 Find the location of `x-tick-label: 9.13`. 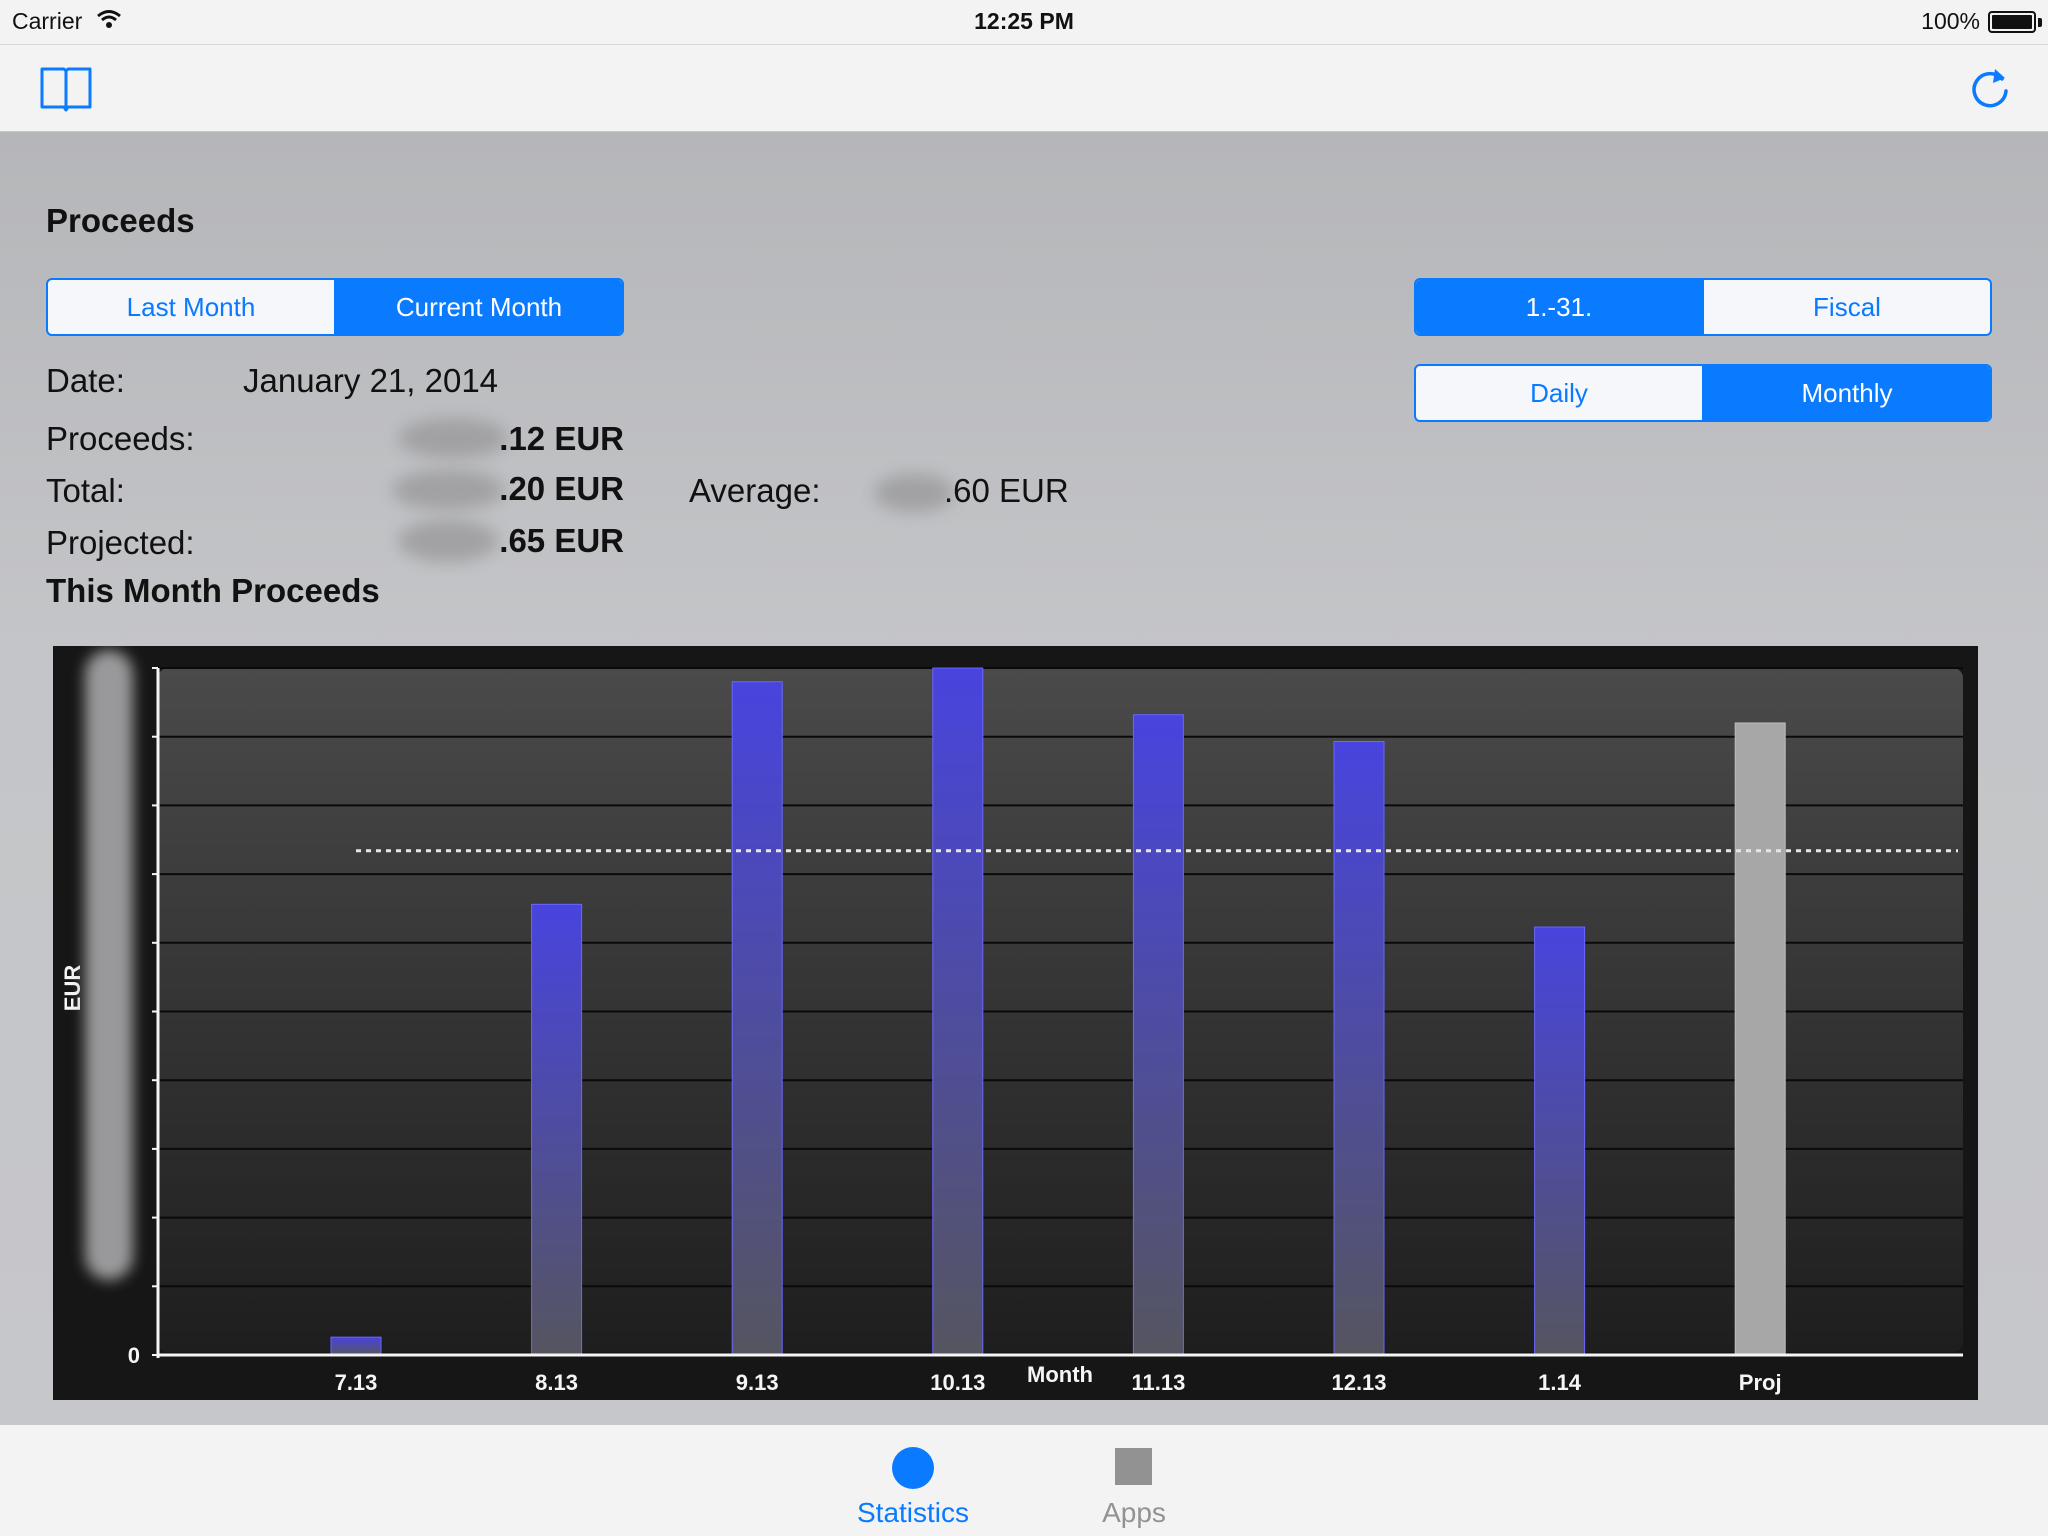

x-tick-label: 9.13 is located at coordinates (757, 1382).